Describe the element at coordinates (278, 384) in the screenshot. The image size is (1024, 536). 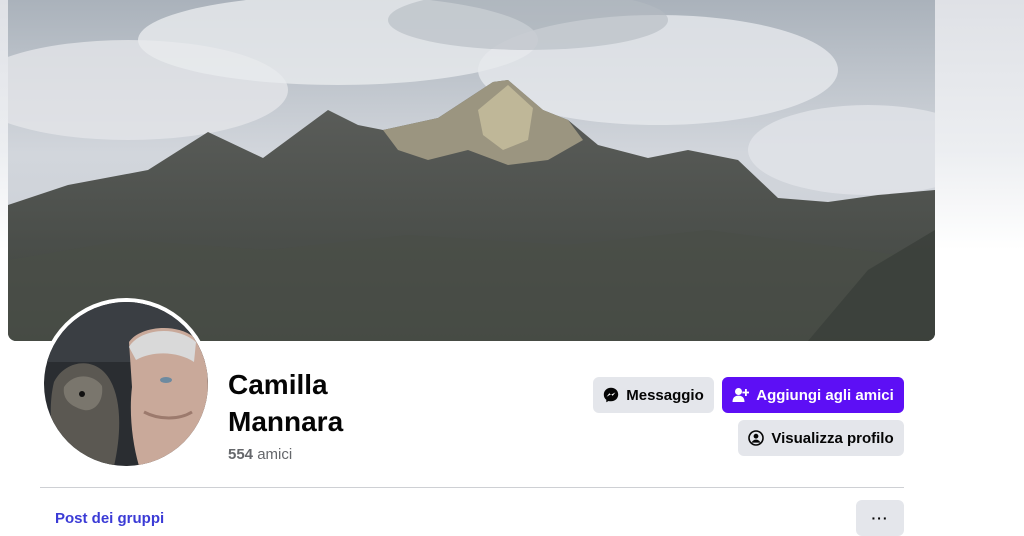
I see `first-name: Camilla` at that location.